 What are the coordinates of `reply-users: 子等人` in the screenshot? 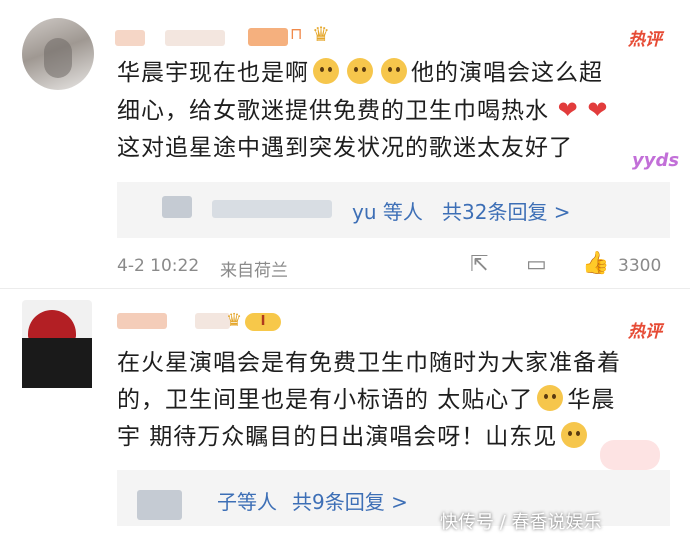 It's located at (247, 500).